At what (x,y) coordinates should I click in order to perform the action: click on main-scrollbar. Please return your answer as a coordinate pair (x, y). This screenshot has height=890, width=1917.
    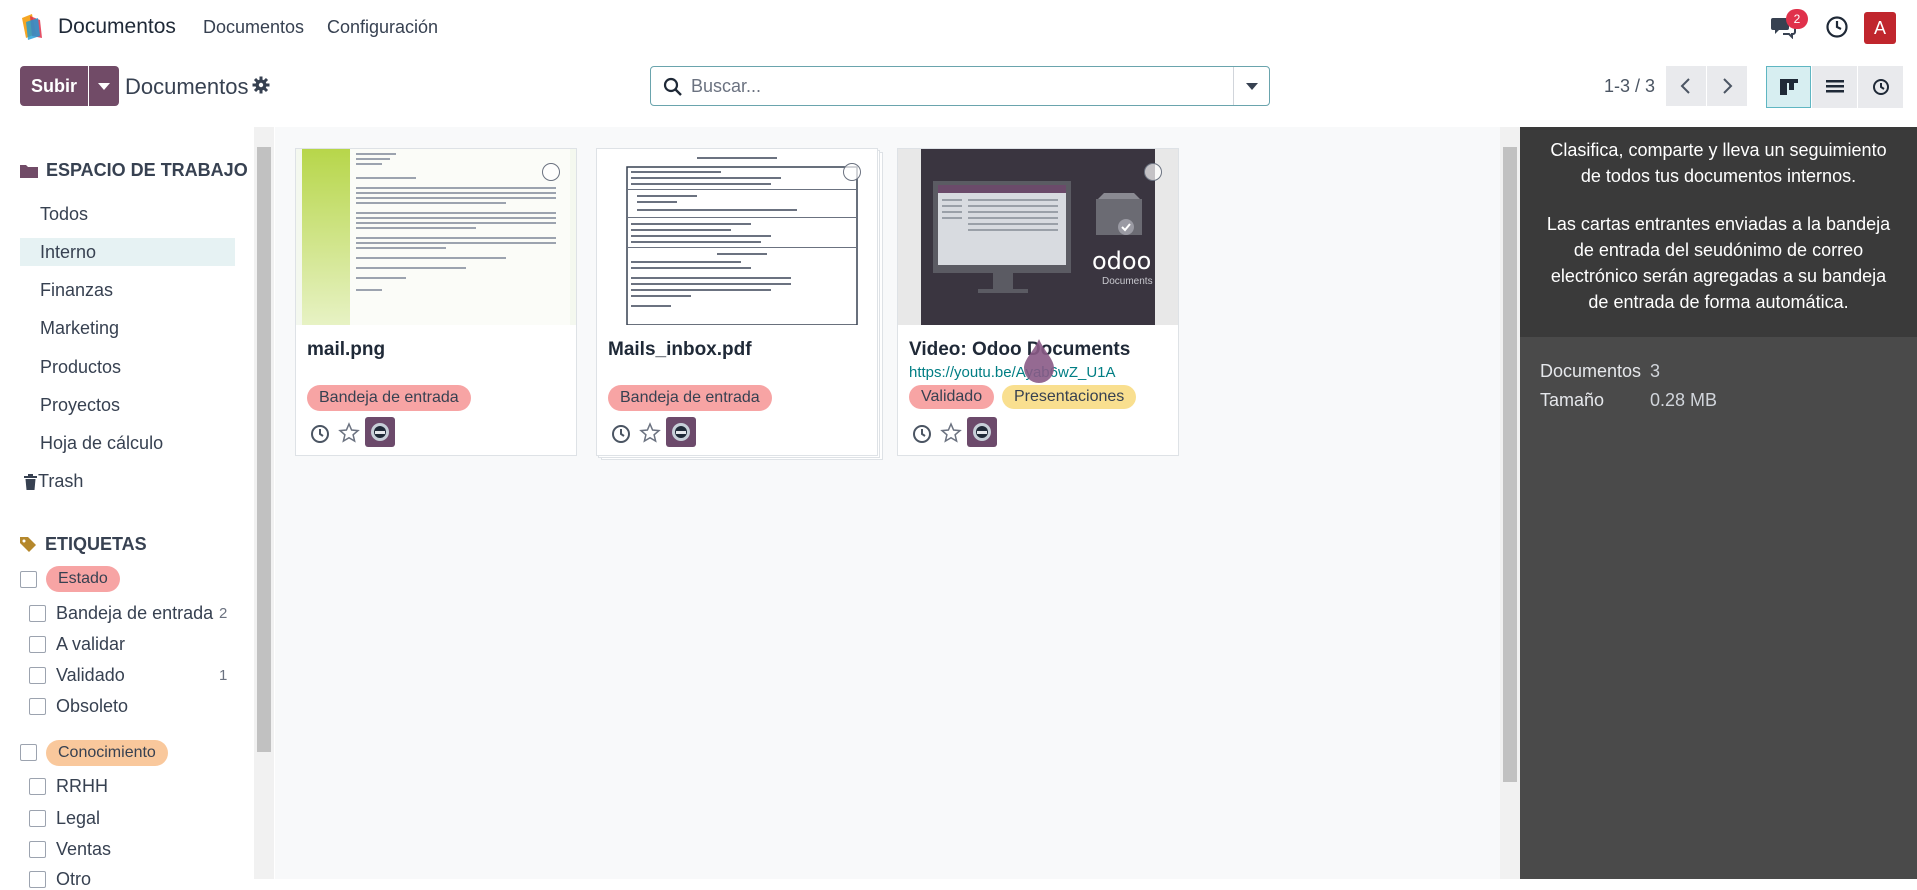
    Looking at the image, I should click on (1510, 503).